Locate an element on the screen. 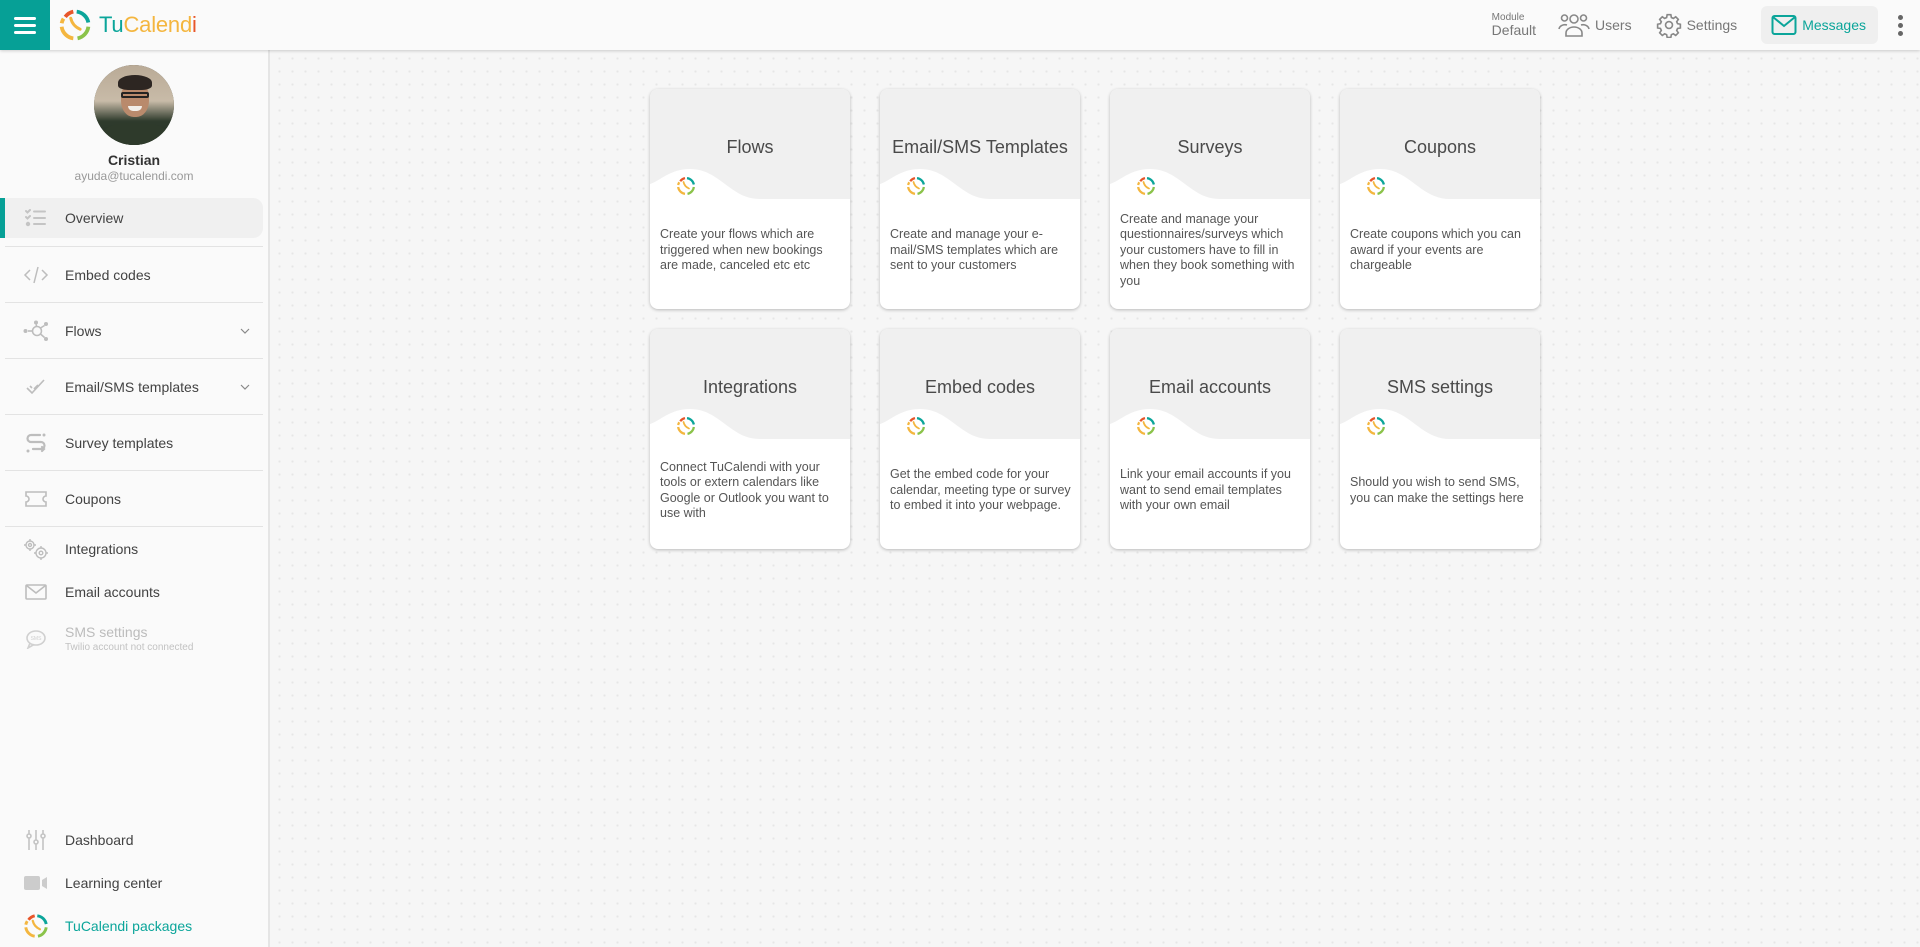 The height and width of the screenshot is (947, 1920). sms-bubble-icon: SMS is located at coordinates (36, 639).